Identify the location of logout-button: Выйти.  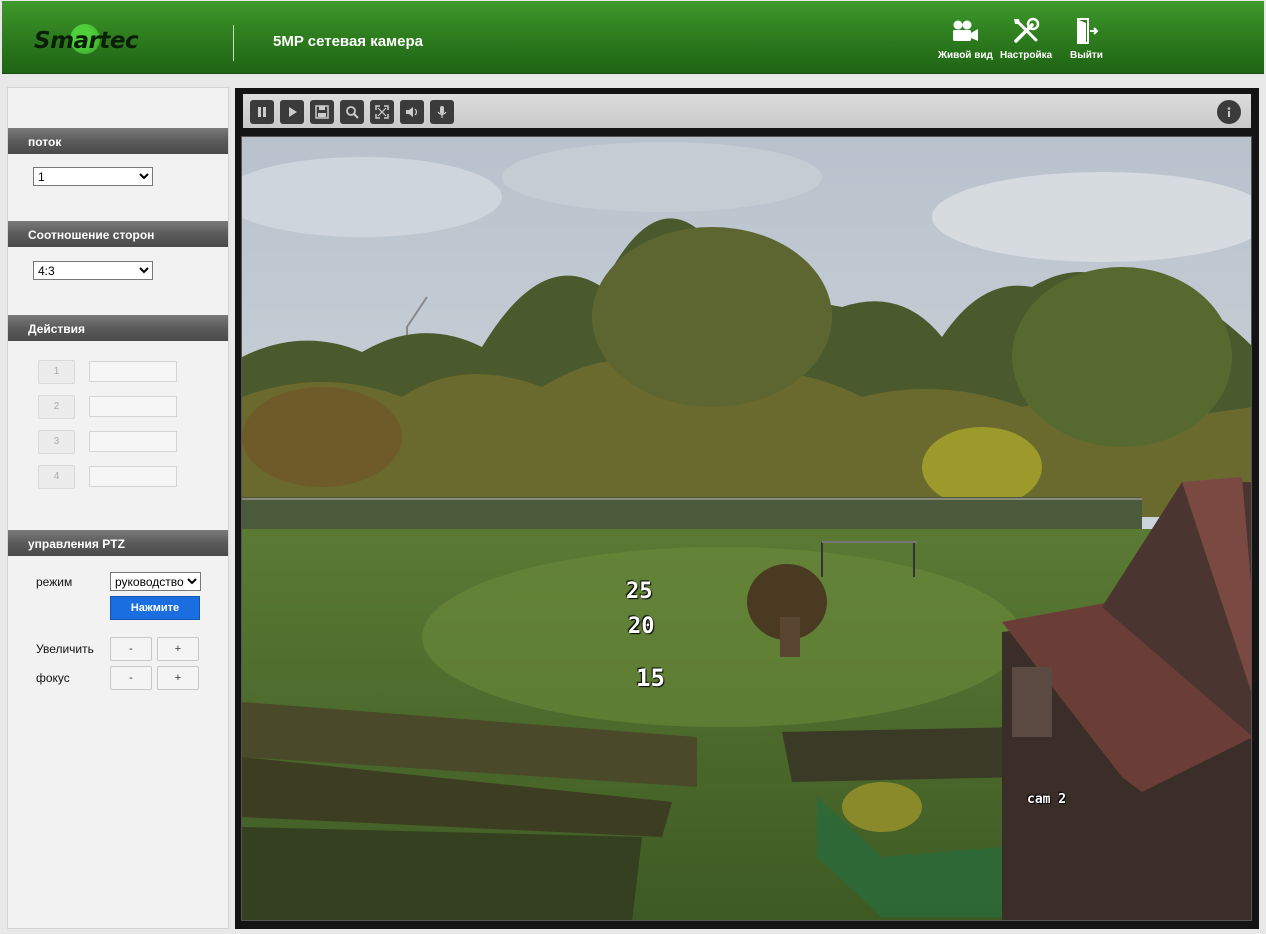
(1086, 38).